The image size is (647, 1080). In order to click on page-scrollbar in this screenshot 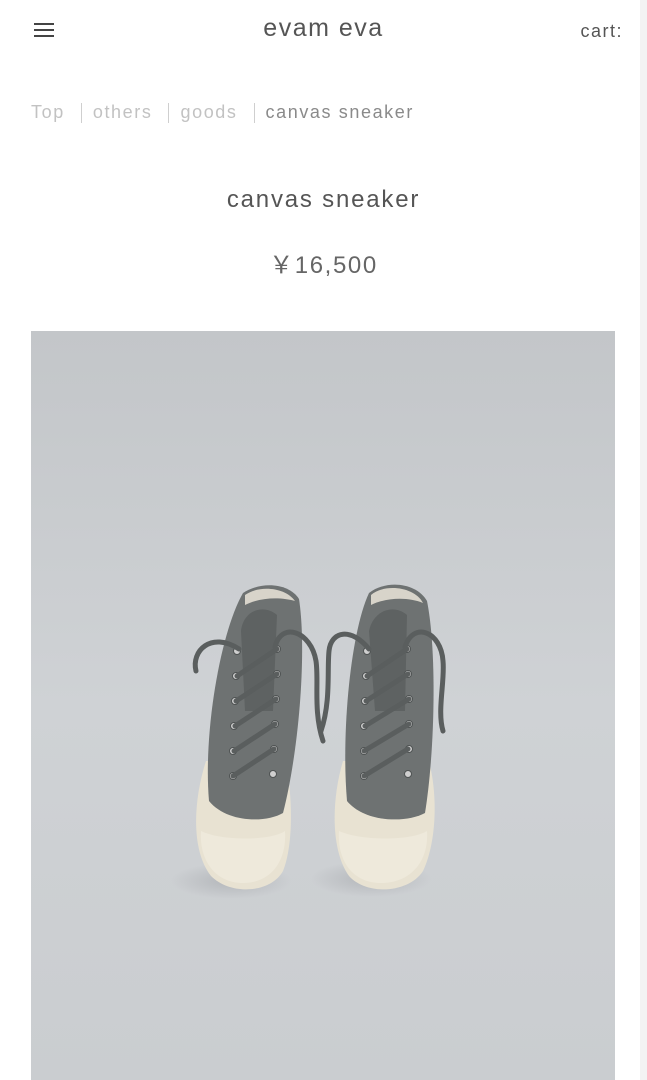, I will do `click(643, 540)`.